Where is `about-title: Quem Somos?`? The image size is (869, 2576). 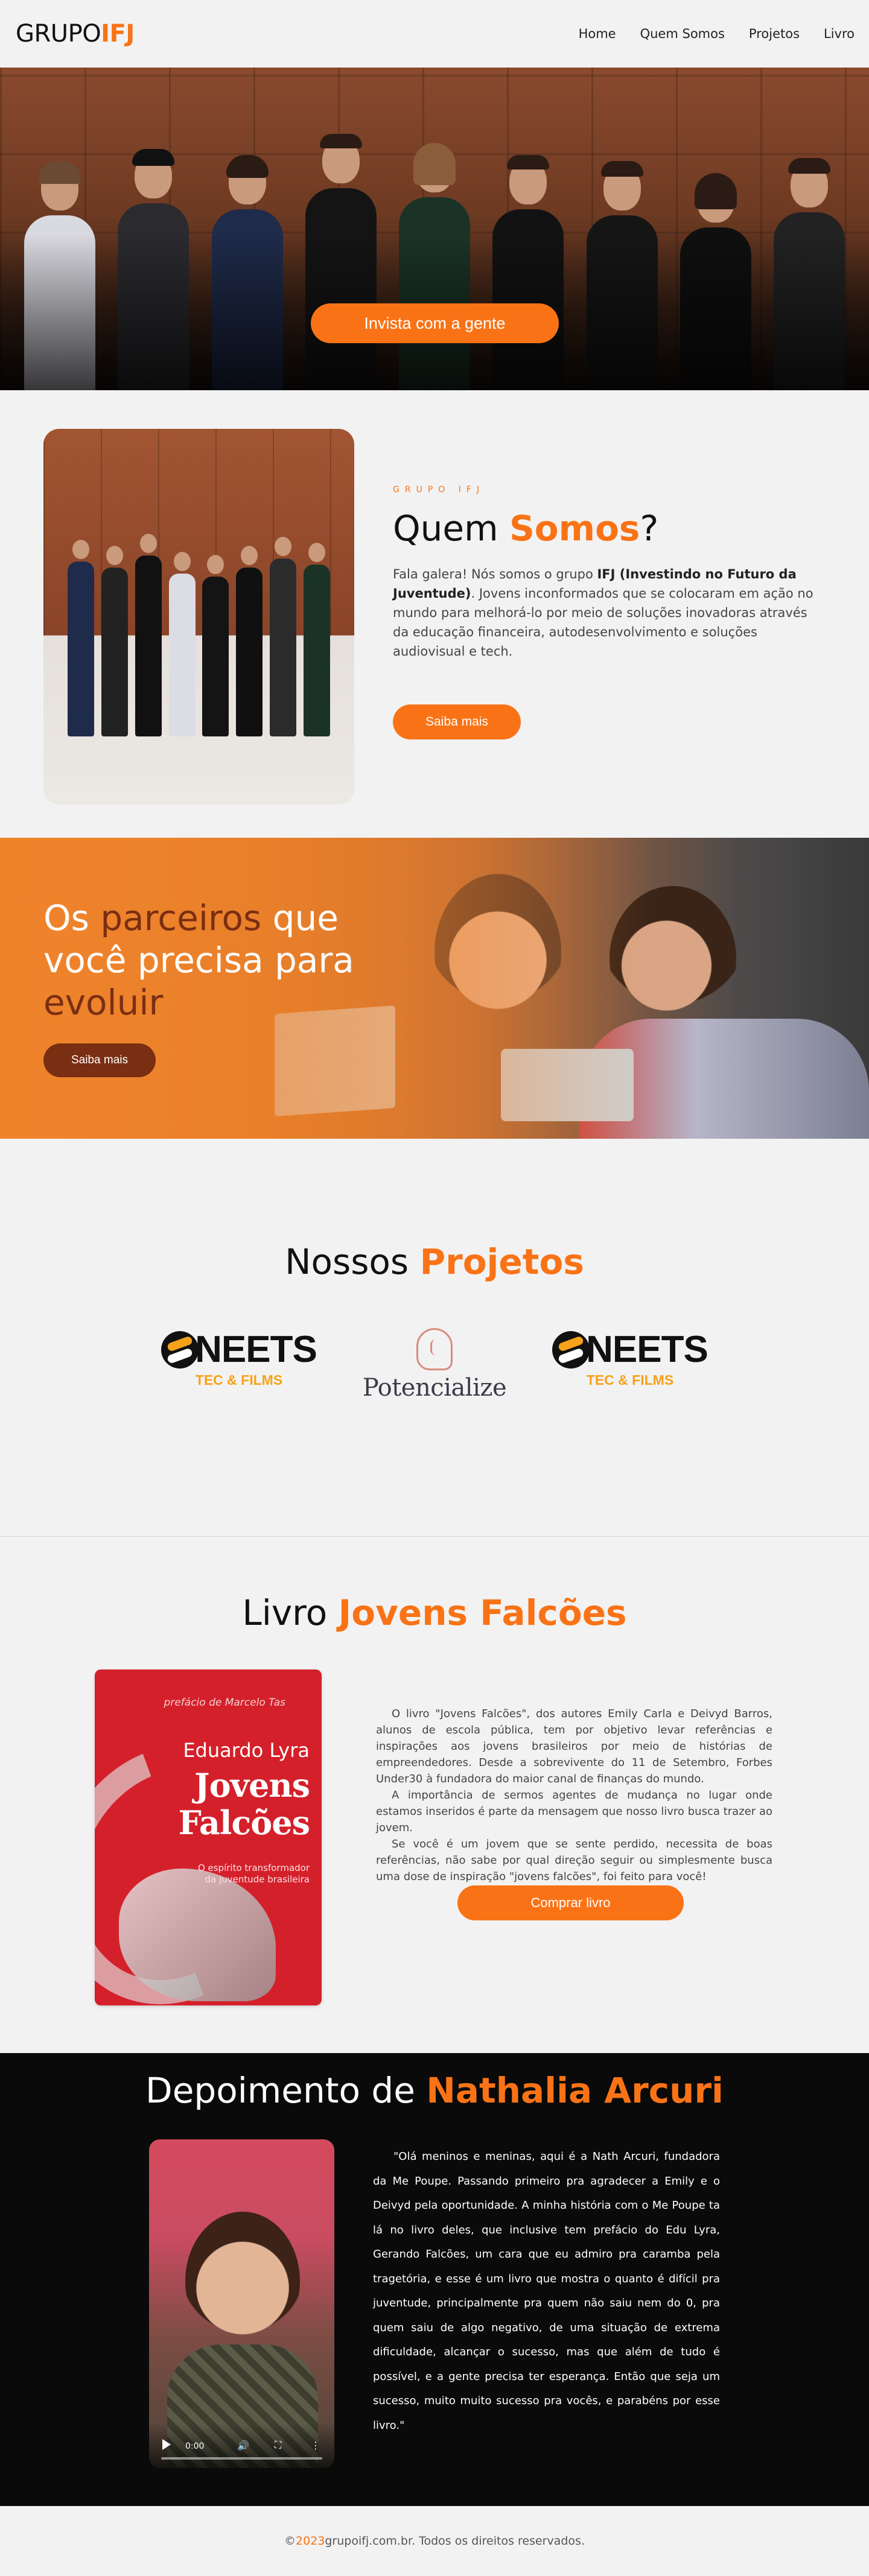 about-title: Quem Somos? is located at coordinates (610, 528).